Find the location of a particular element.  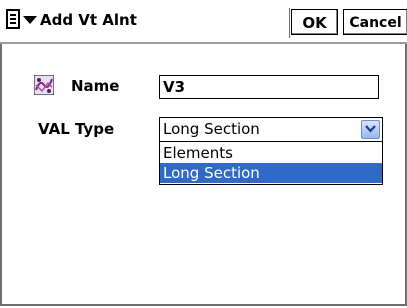

alignment-icon is located at coordinates (44, 85).